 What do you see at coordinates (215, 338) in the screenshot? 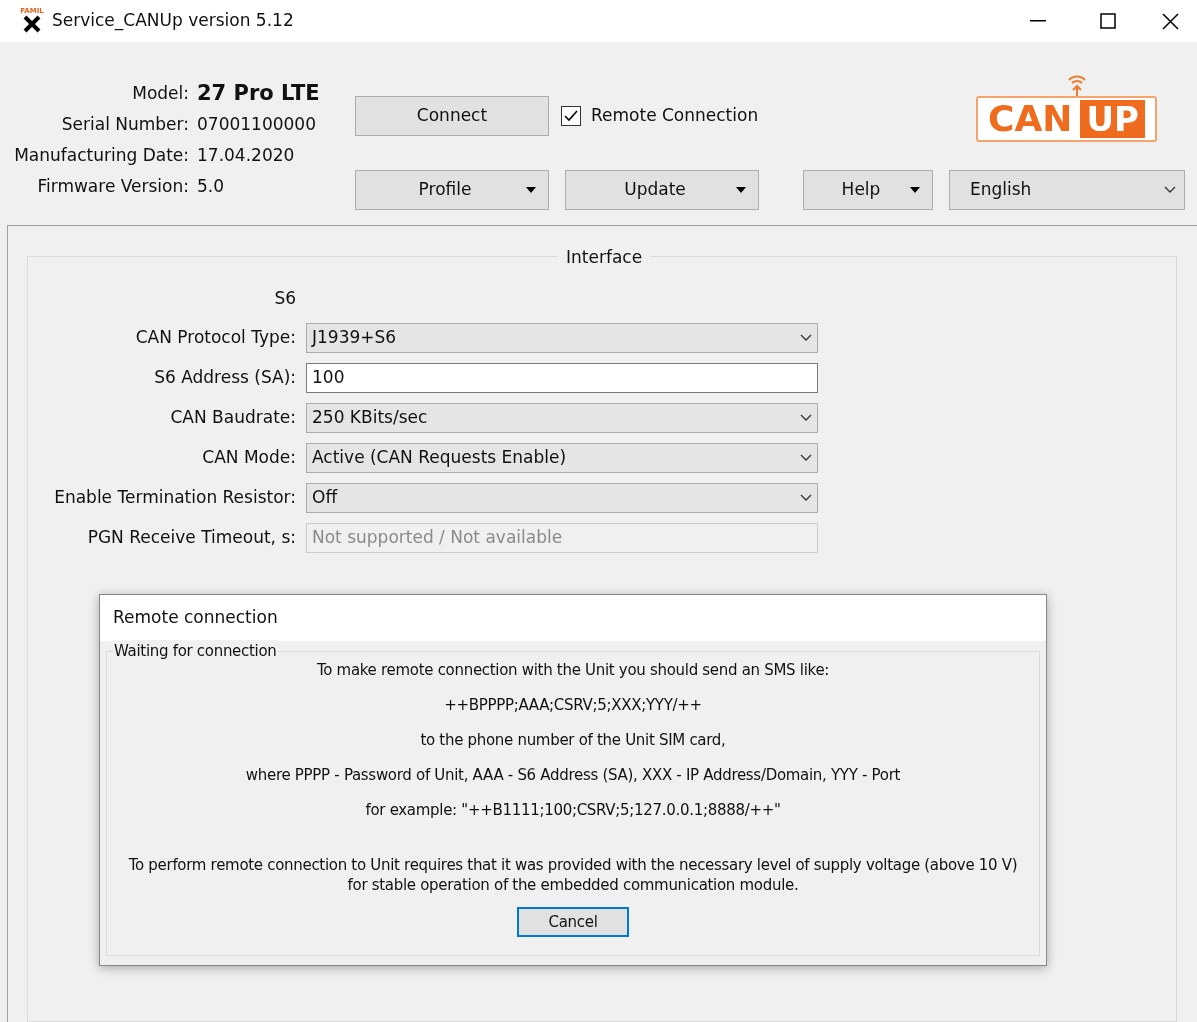
I see `field-label: CAN Protocol Type:` at bounding box center [215, 338].